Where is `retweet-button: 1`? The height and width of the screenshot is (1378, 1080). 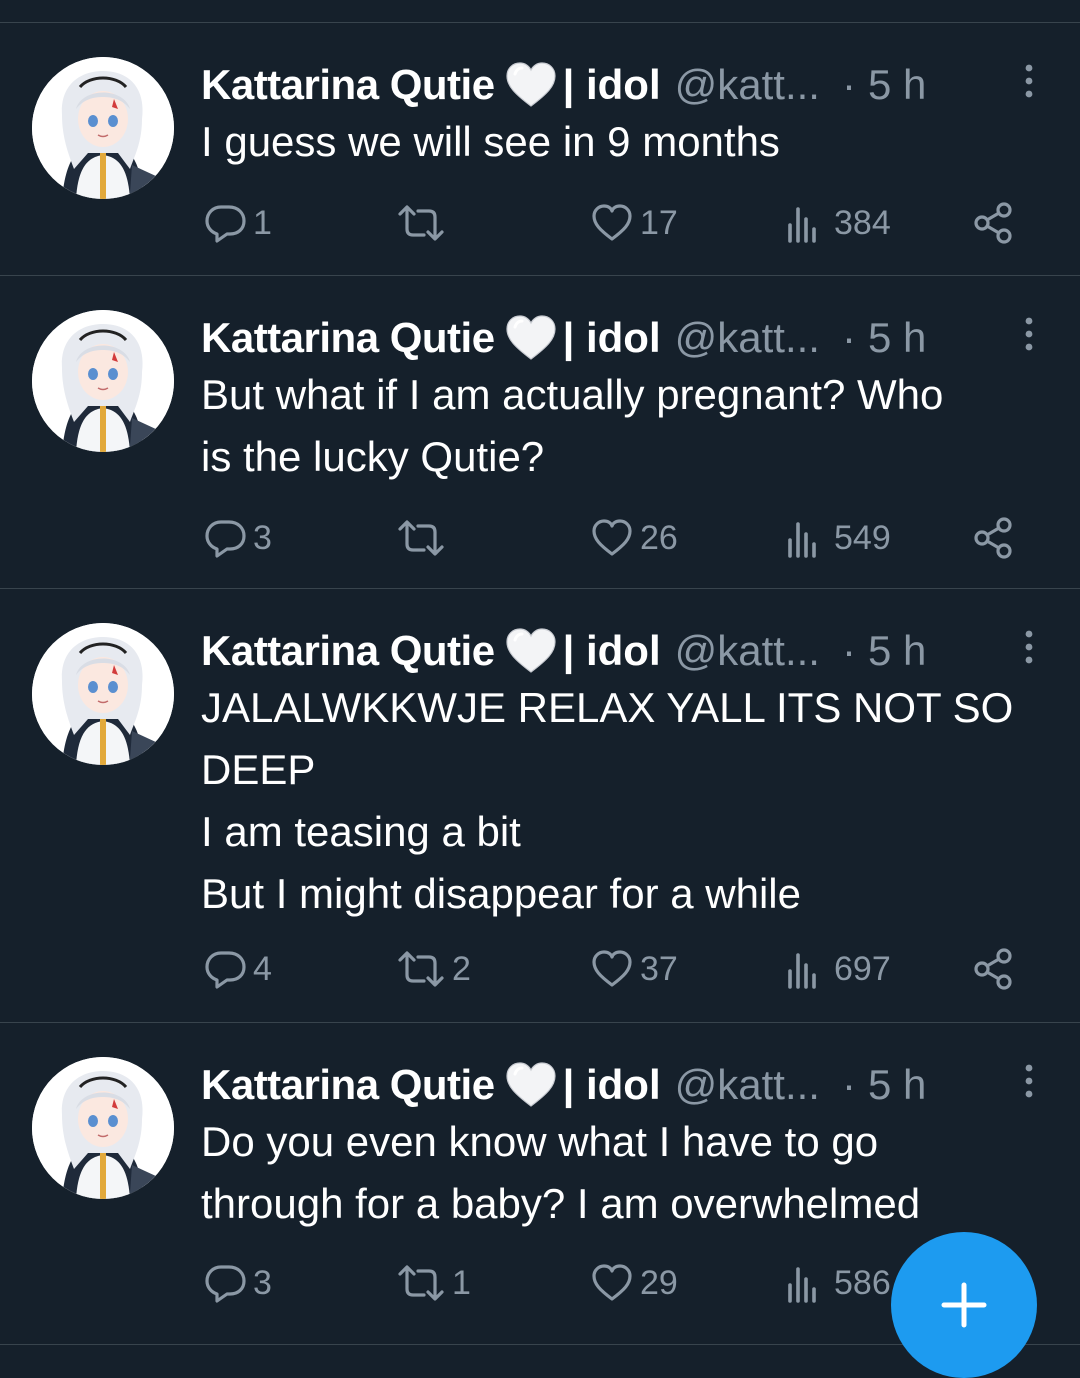 retweet-button: 1 is located at coordinates (433, 1283).